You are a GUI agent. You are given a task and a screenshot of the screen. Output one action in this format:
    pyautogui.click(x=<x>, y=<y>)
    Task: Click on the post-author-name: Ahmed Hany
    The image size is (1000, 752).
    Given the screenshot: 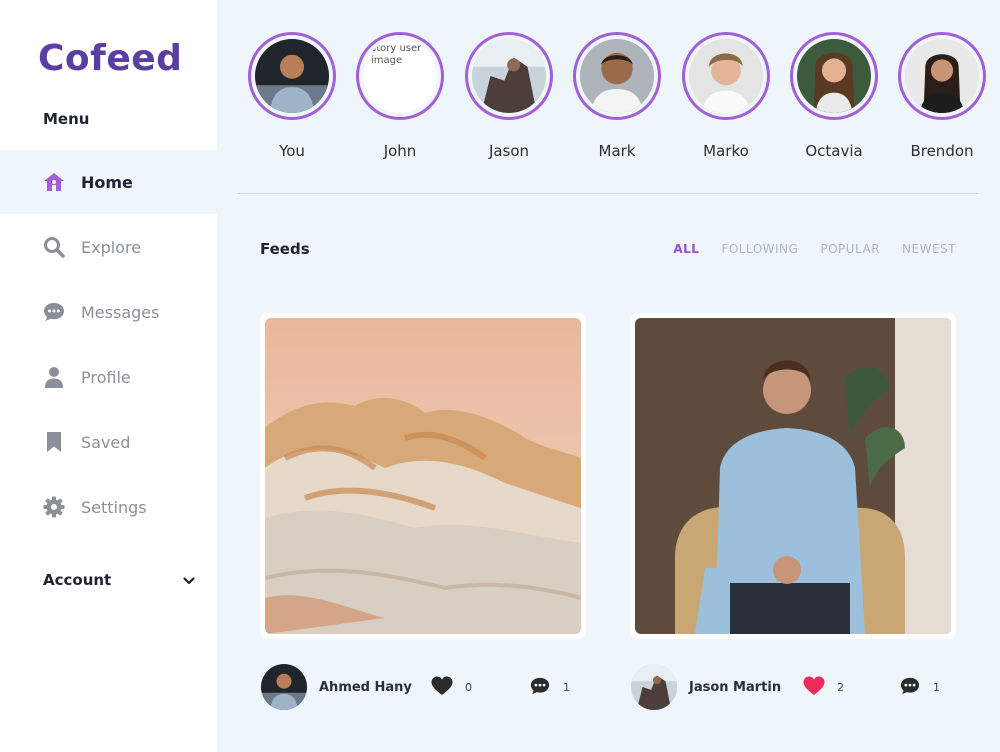 What is the action you would take?
    pyautogui.click(x=365, y=687)
    